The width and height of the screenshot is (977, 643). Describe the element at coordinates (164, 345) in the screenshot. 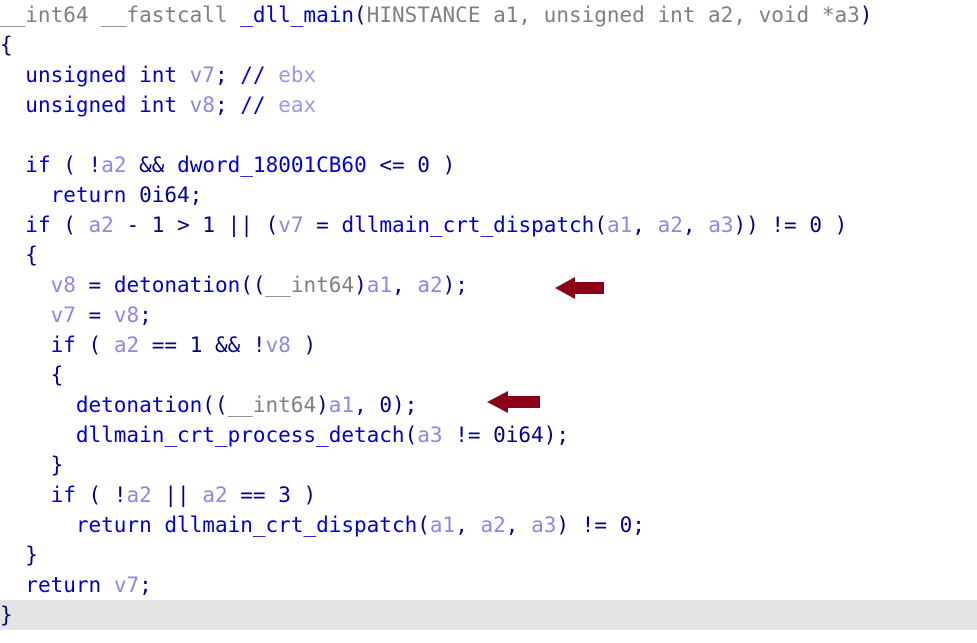

I see `punctuation-token: ==` at that location.